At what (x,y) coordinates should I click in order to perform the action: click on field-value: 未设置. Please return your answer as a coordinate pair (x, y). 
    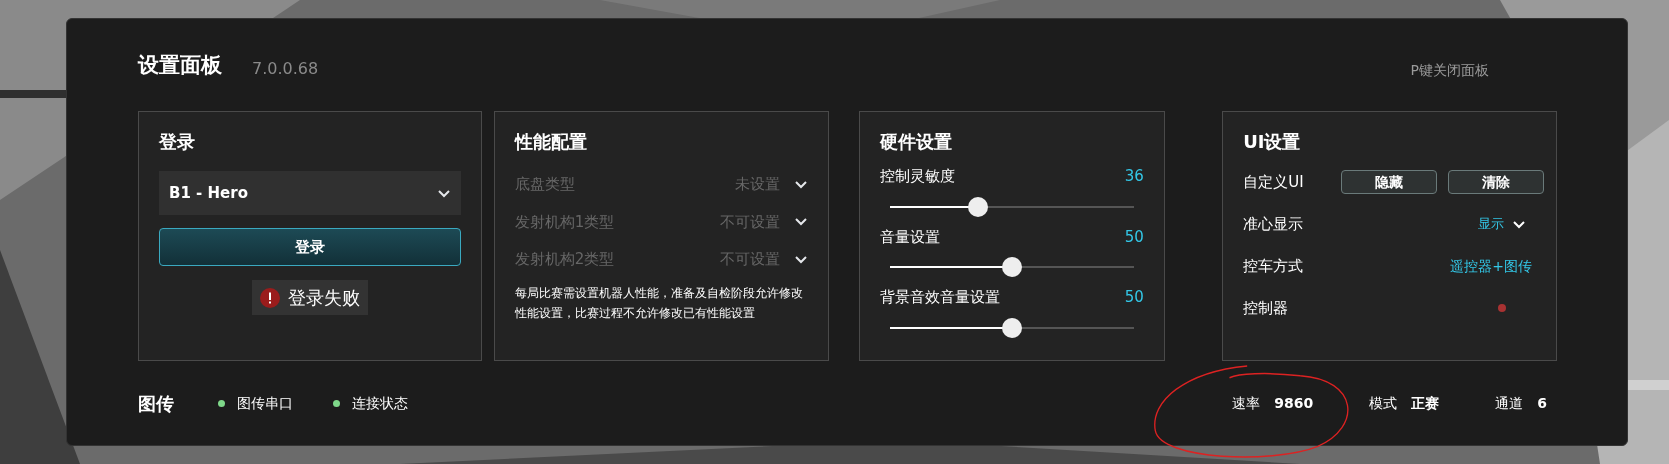
    Looking at the image, I should click on (757, 184).